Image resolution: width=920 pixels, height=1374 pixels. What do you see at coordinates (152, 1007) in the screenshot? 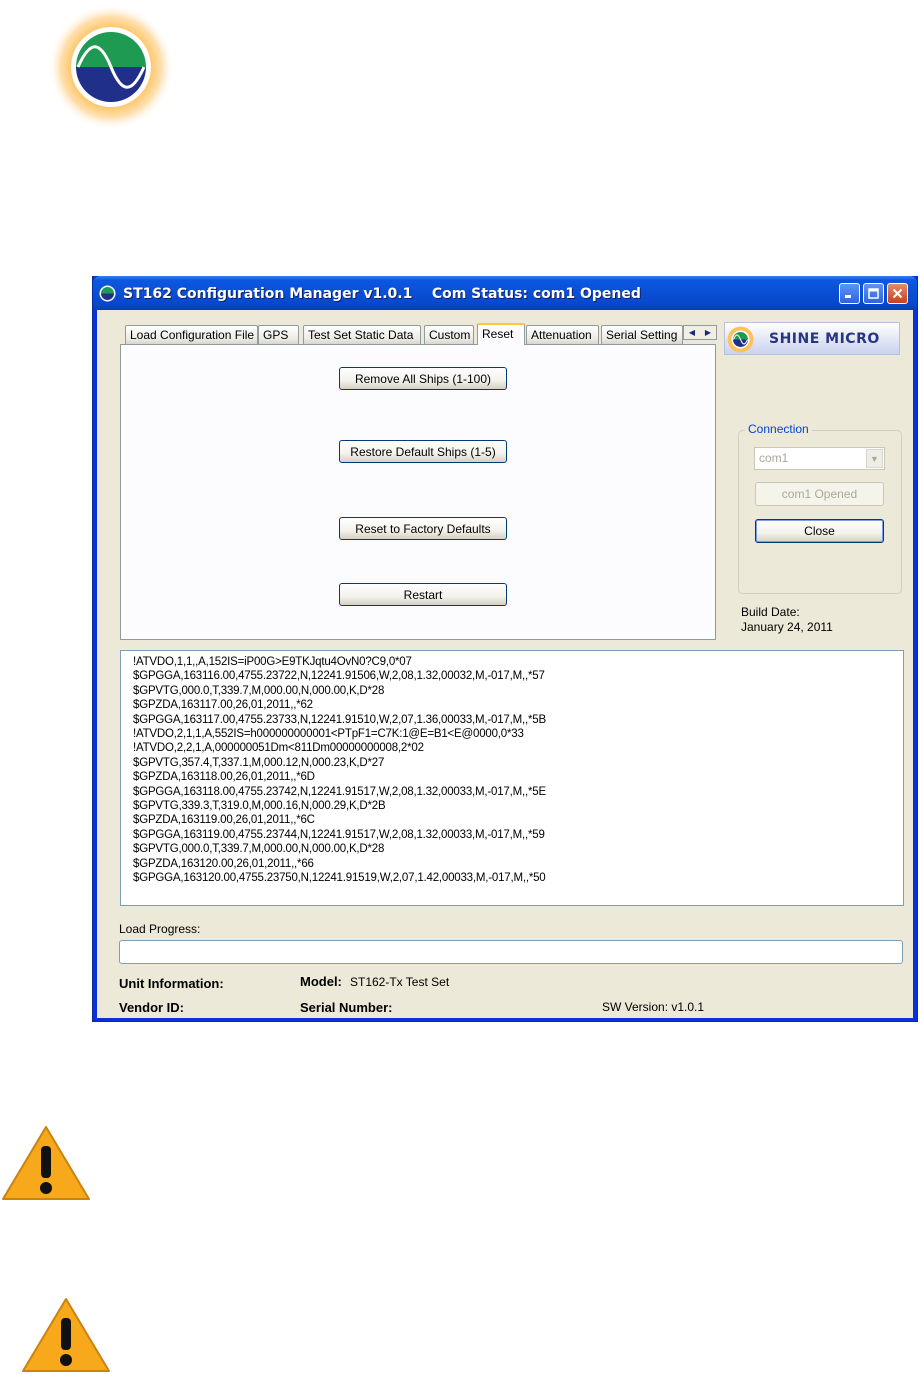
I see `vendor-id-label: Vendor ID:` at bounding box center [152, 1007].